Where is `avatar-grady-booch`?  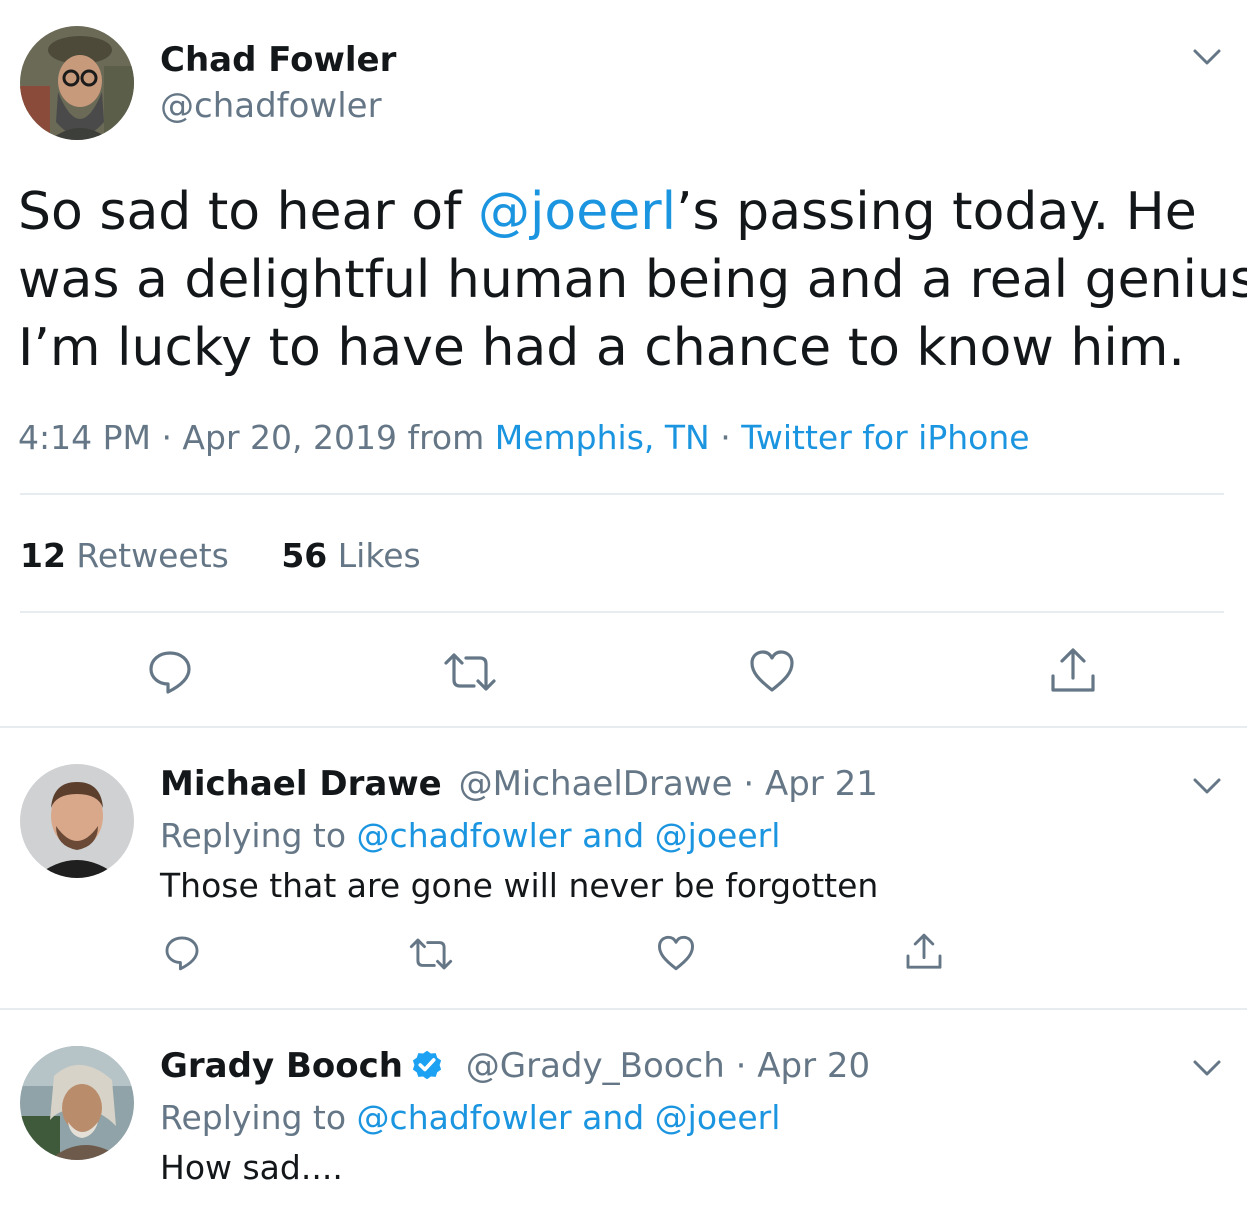 avatar-grady-booch is located at coordinates (77, 1103).